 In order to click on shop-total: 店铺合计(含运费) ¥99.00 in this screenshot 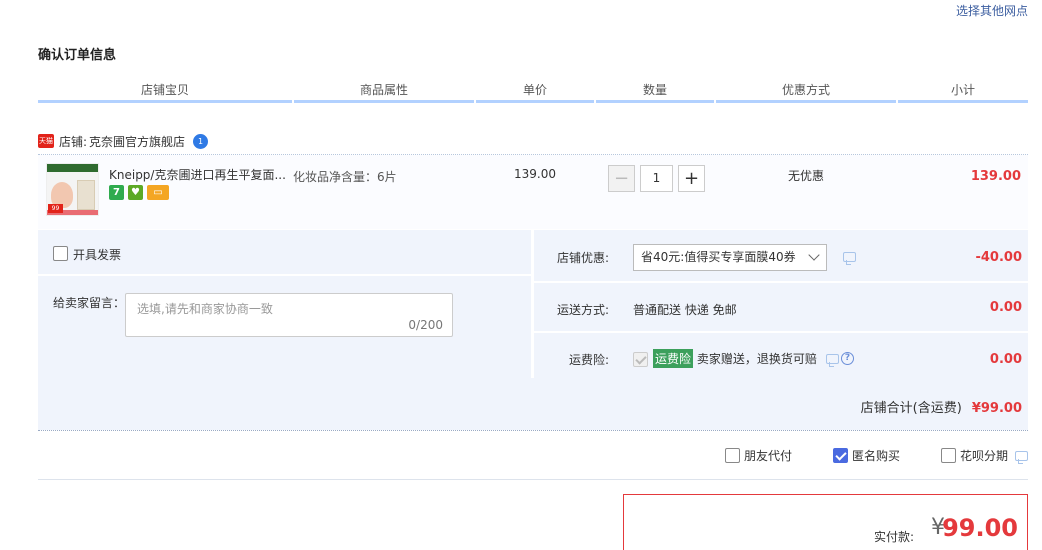, I will do `click(941, 406)`.